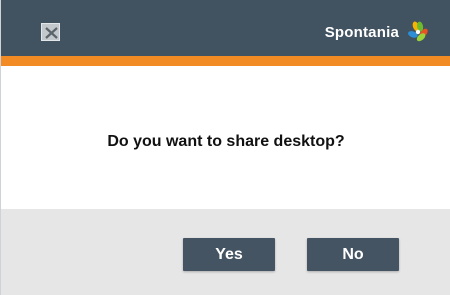  What do you see at coordinates (229, 254) in the screenshot?
I see `yes-button: Yes` at bounding box center [229, 254].